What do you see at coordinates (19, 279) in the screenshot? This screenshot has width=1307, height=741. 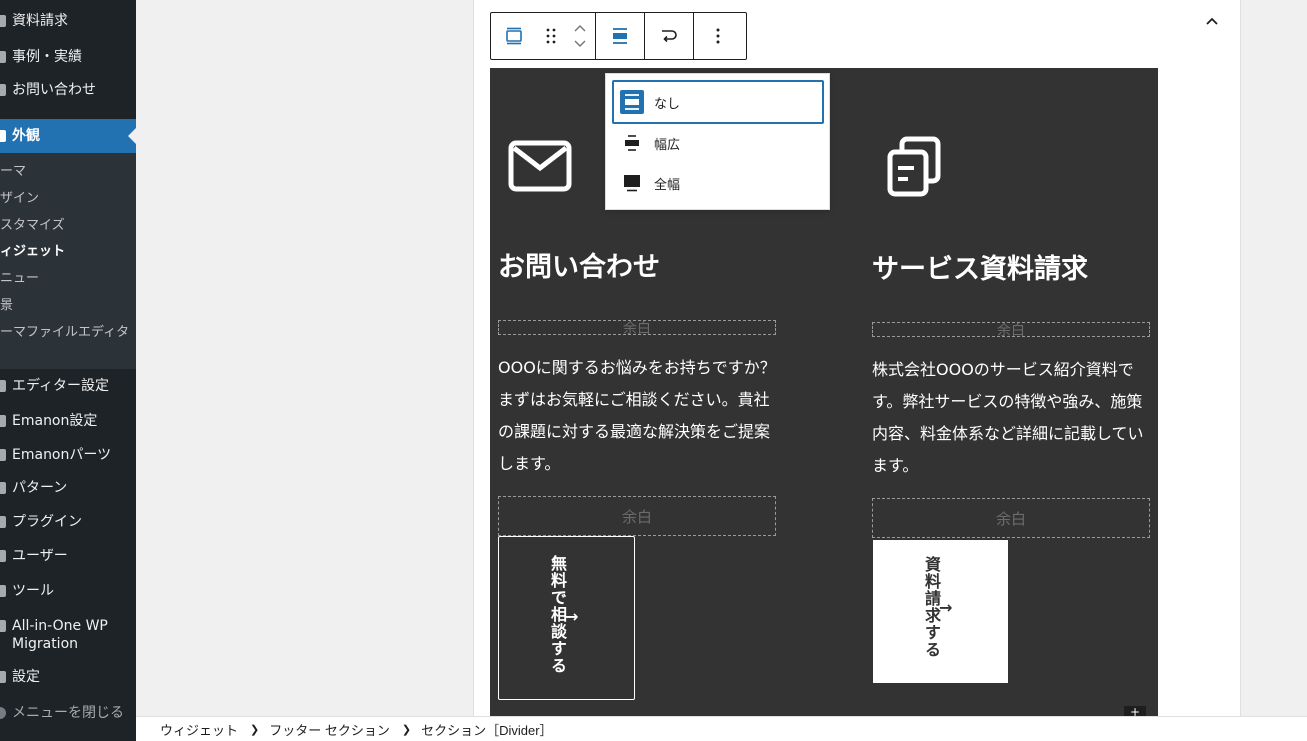 I see `submenu-item-menus: ニュー` at bounding box center [19, 279].